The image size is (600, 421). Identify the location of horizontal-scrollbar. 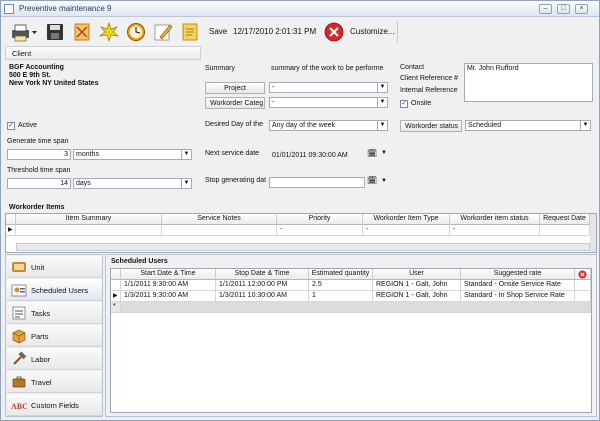
(303, 247).